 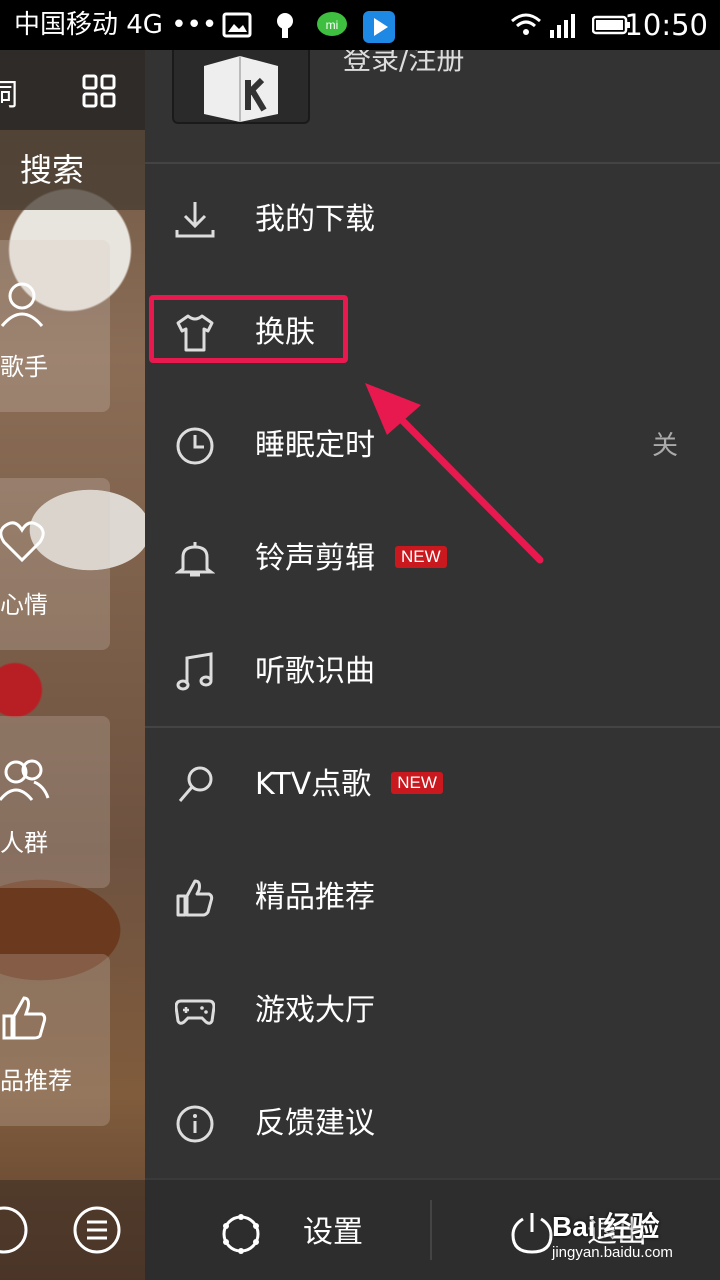 What do you see at coordinates (22, 304) in the screenshot?
I see `person-icon` at bounding box center [22, 304].